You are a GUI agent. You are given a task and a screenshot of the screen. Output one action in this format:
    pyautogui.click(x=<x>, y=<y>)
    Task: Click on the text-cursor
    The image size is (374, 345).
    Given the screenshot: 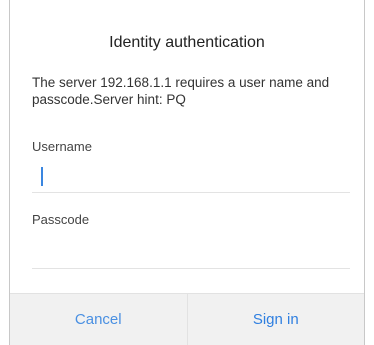 What is the action you would take?
    pyautogui.click(x=42, y=176)
    